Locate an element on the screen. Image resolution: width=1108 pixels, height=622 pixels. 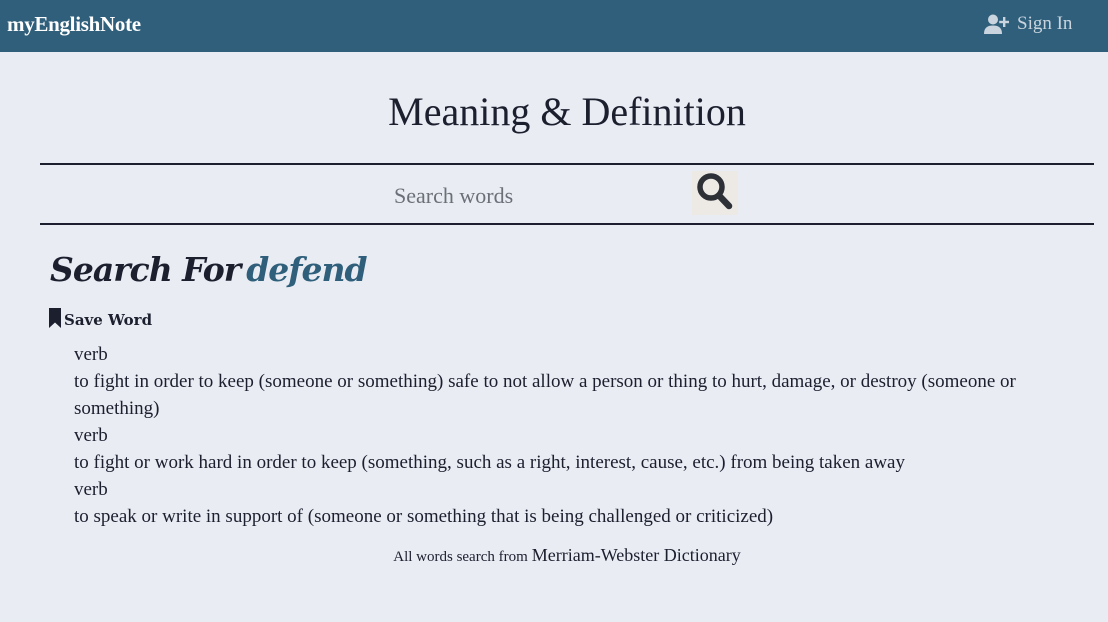
search-bar is located at coordinates (567, 194).